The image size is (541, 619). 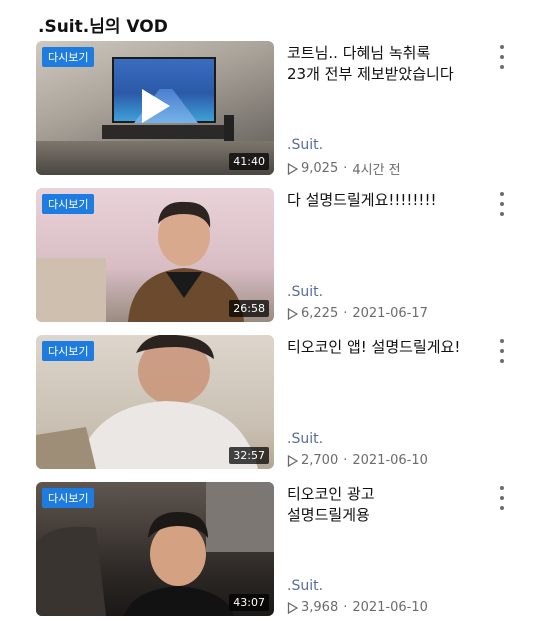 I want to click on view-count: 9,025, so click(x=320, y=168).